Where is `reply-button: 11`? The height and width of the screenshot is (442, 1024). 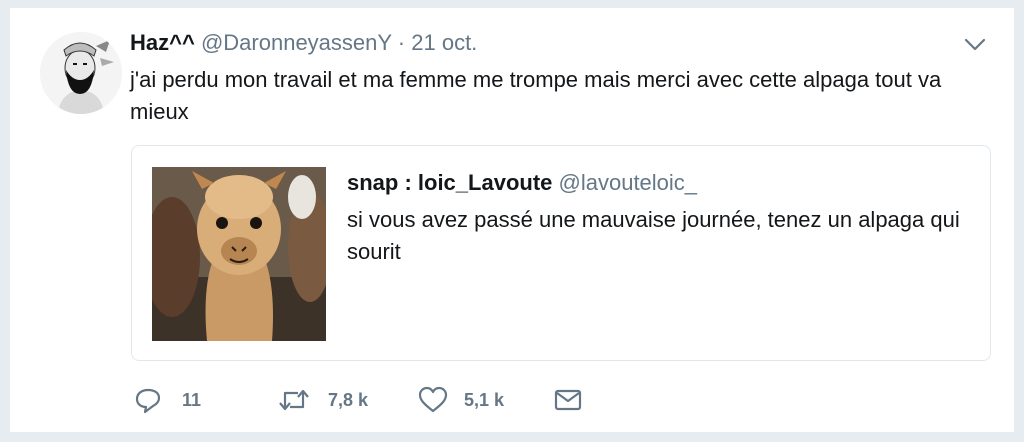 reply-button: 11 is located at coordinates (179, 401).